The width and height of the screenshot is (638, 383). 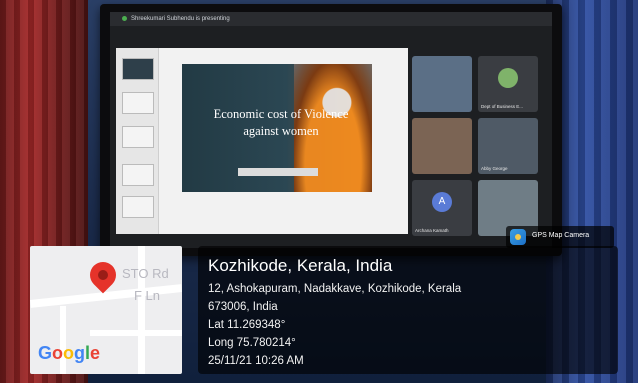 What do you see at coordinates (243, 307) in the screenshot?
I see `address-line-2: 673006, India` at bounding box center [243, 307].